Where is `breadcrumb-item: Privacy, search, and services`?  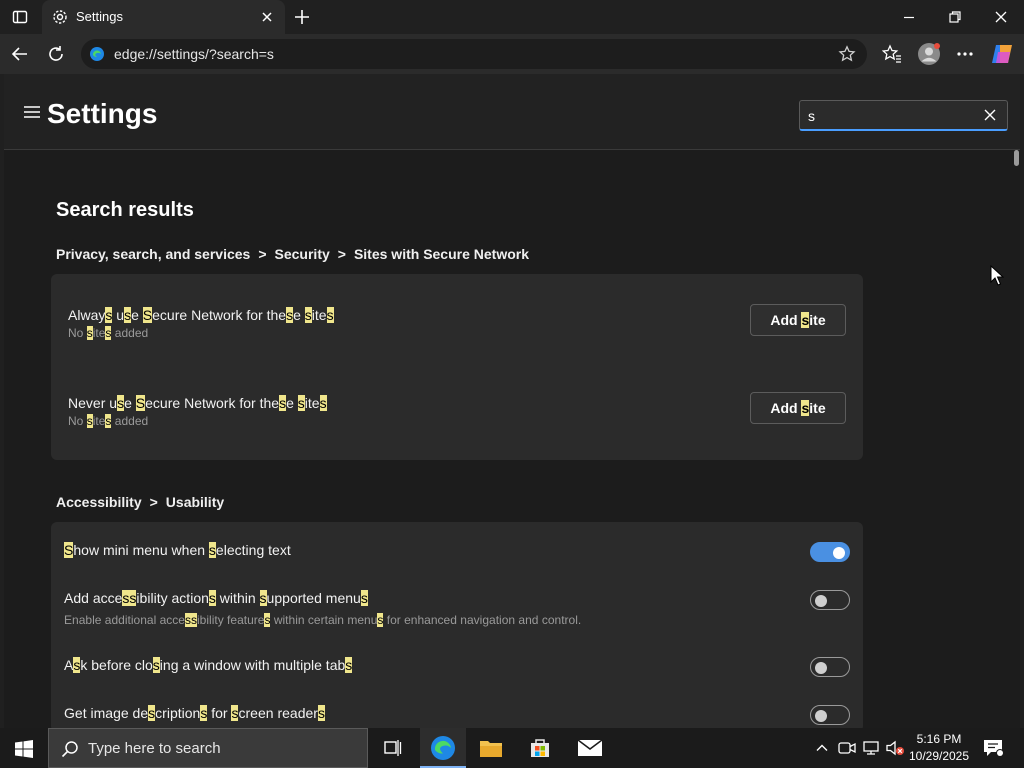
breadcrumb-item: Privacy, search, and services is located at coordinates (153, 254).